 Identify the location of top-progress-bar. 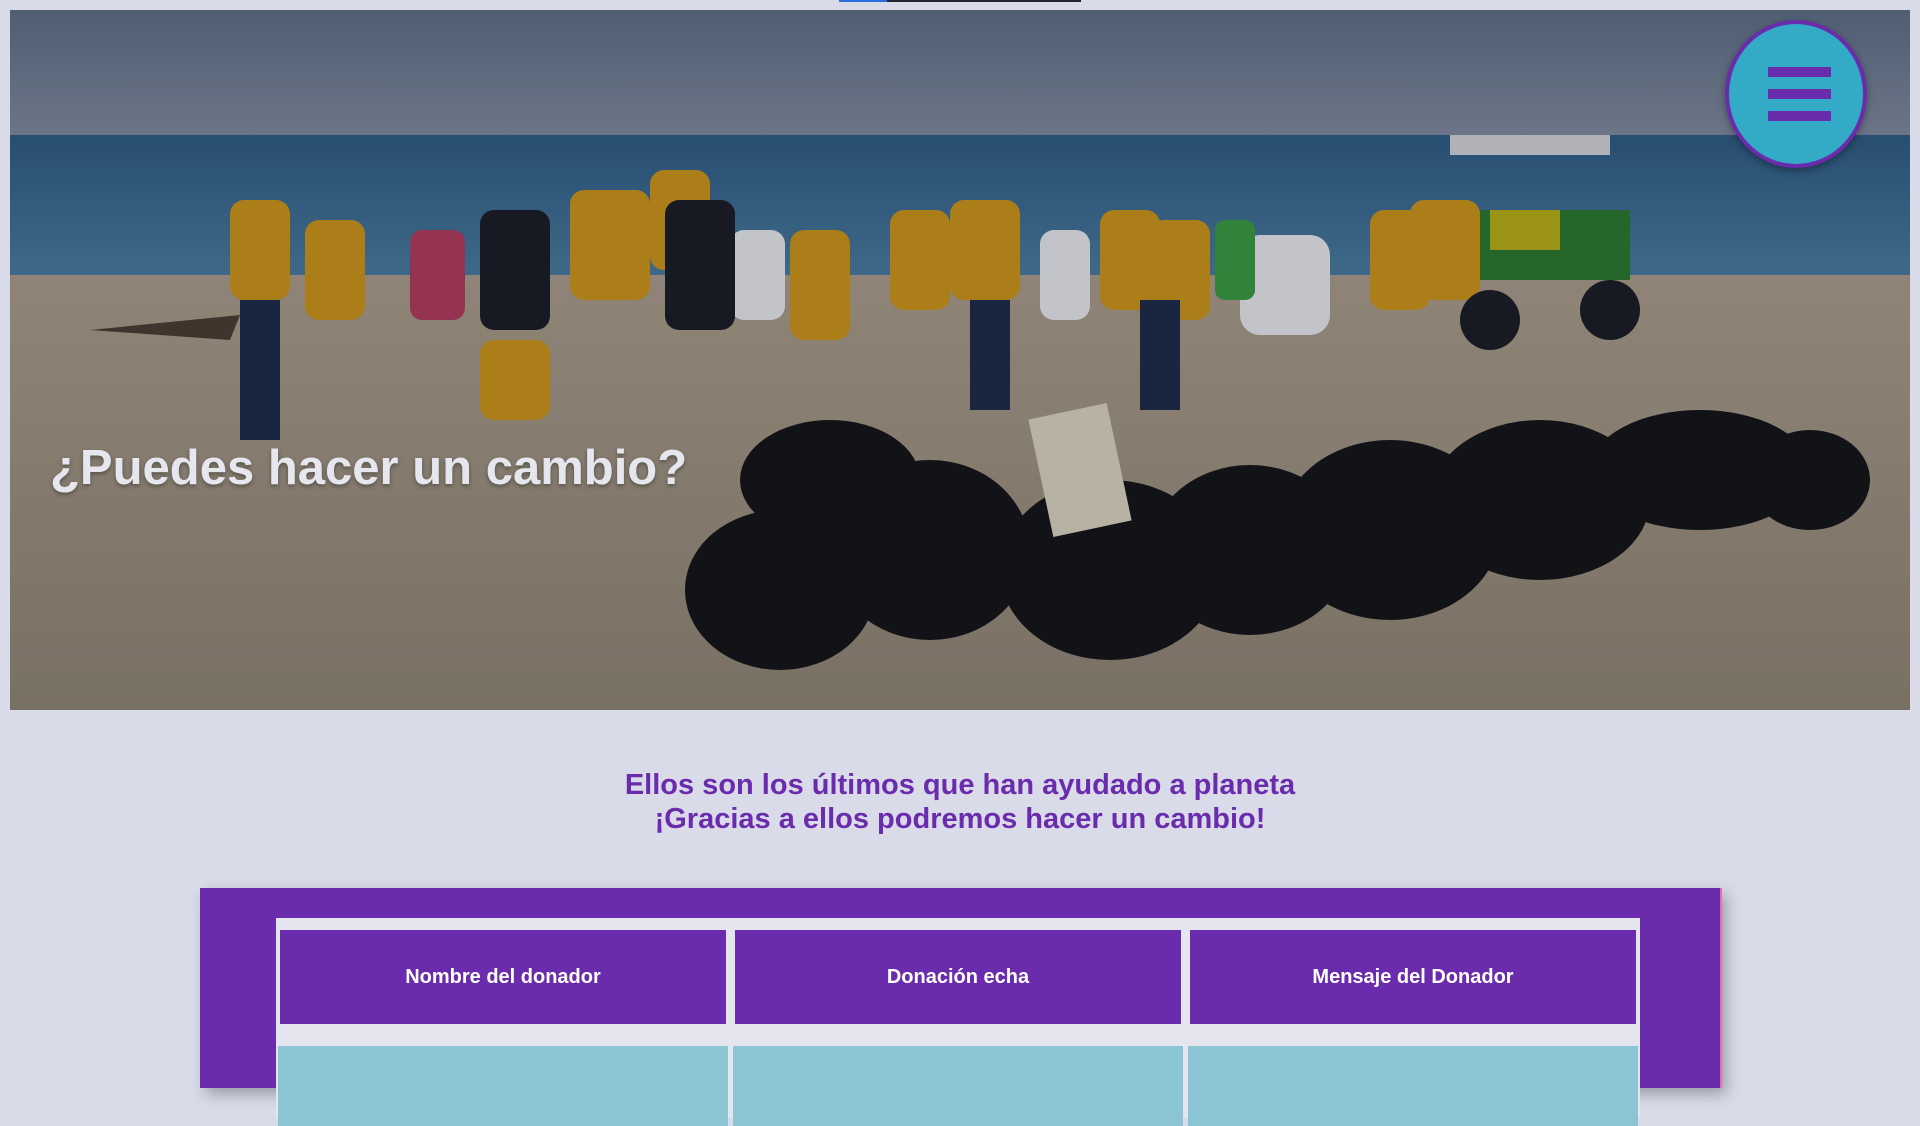
(960, 1).